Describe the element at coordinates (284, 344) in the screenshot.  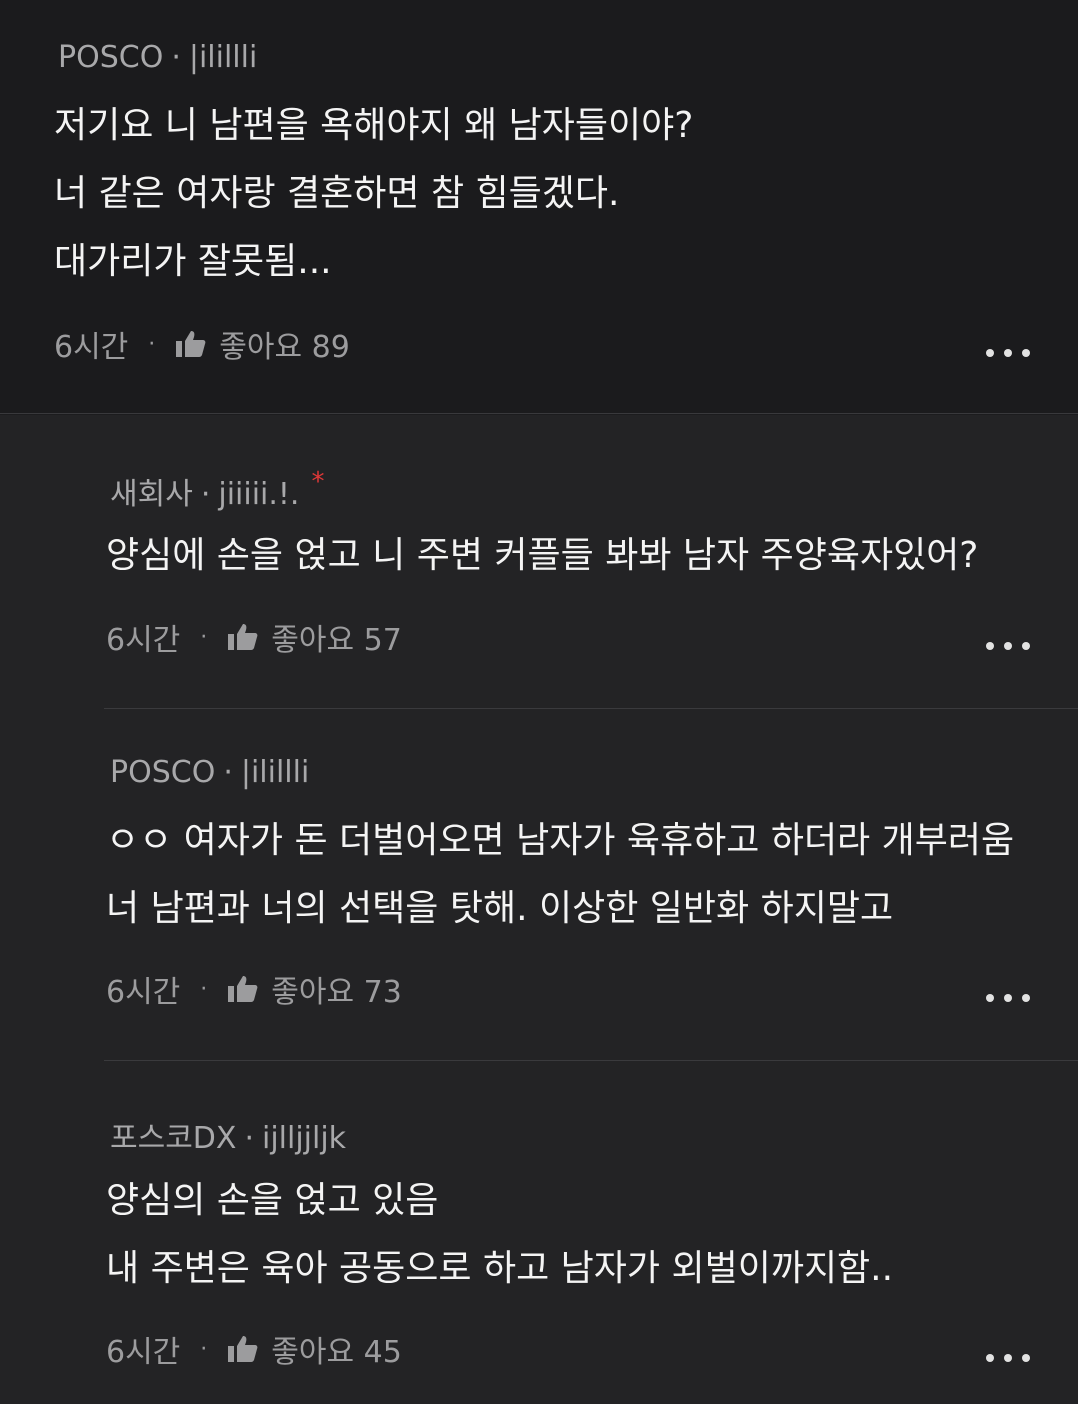
I see `like-count: 좋아요 89` at that location.